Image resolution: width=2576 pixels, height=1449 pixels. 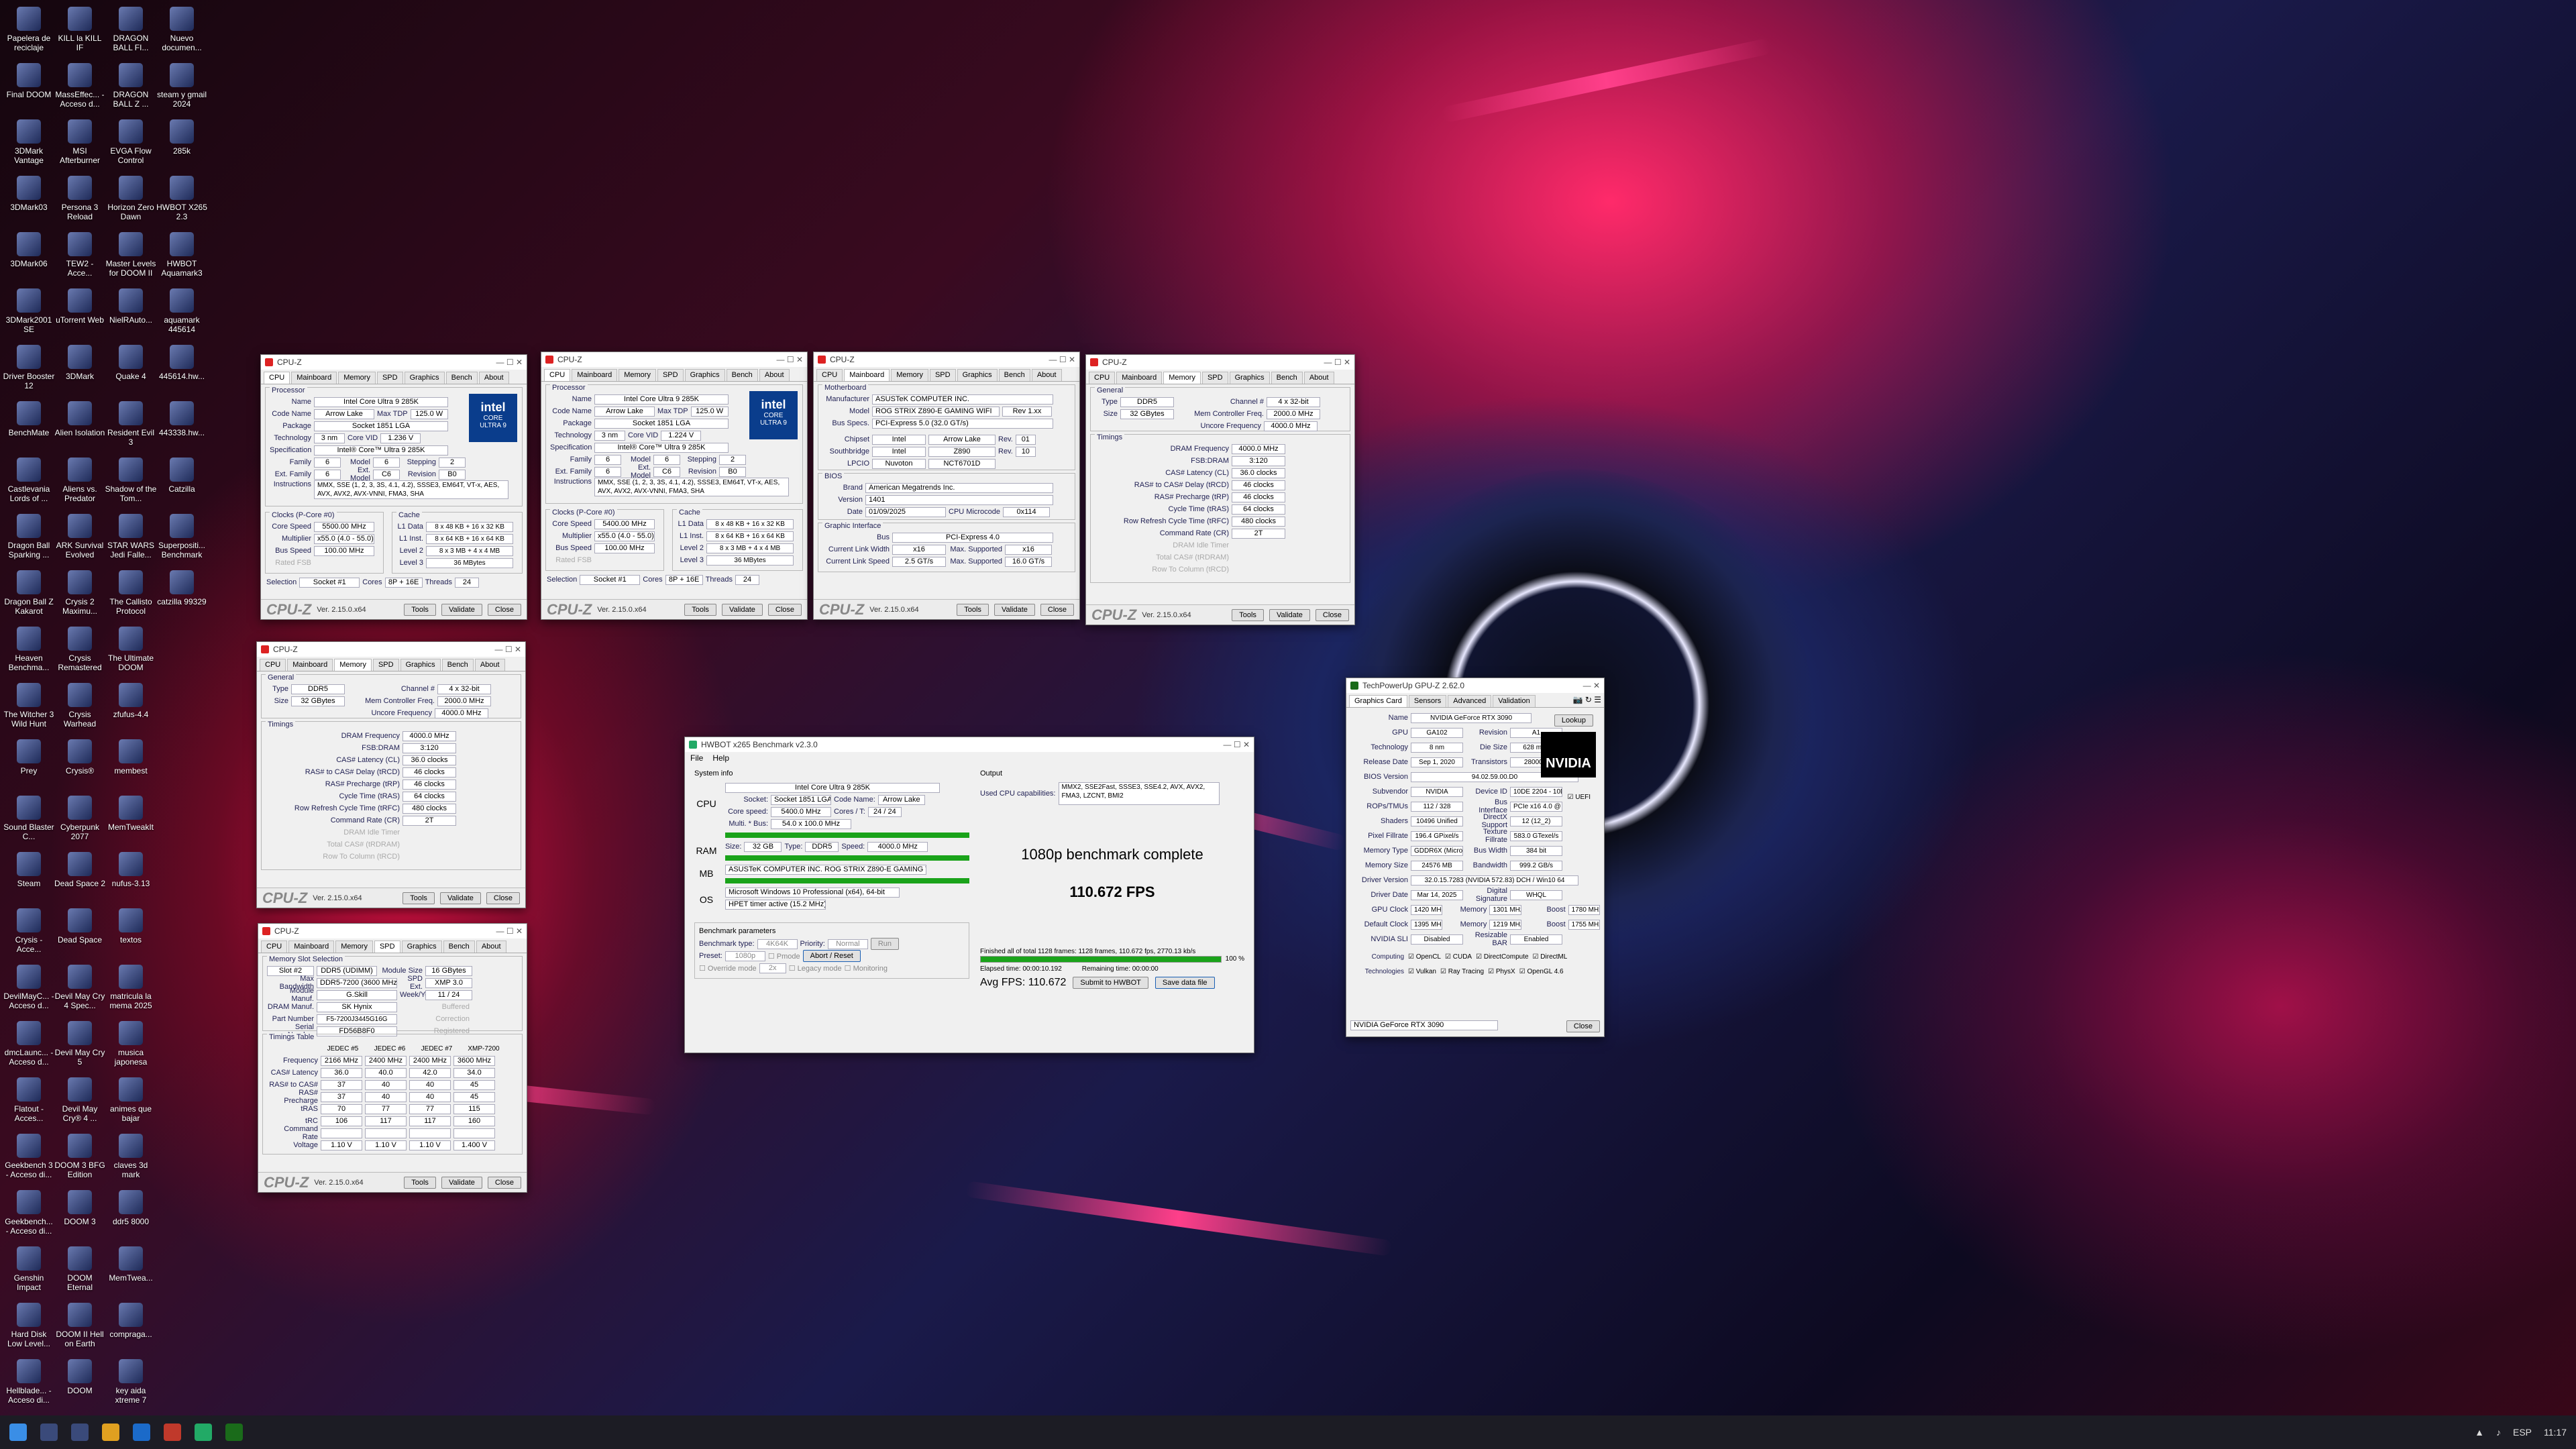 I want to click on desktop-icon: Master Levels for DOOM II, so click(x=131, y=254).